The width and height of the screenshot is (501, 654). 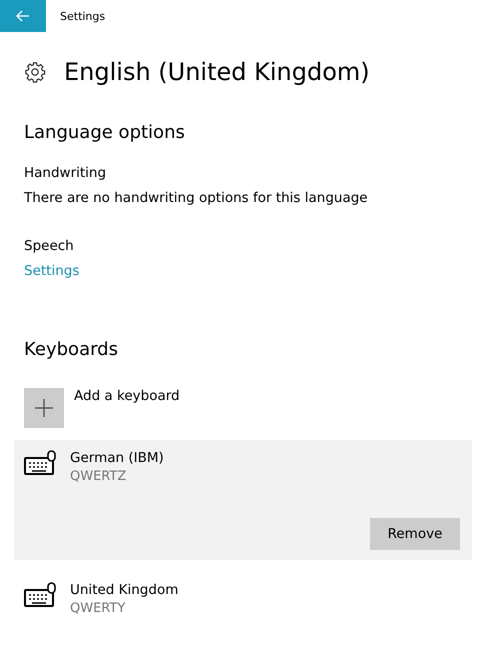 I want to click on keyboard-name: United Kingdom, so click(x=124, y=590).